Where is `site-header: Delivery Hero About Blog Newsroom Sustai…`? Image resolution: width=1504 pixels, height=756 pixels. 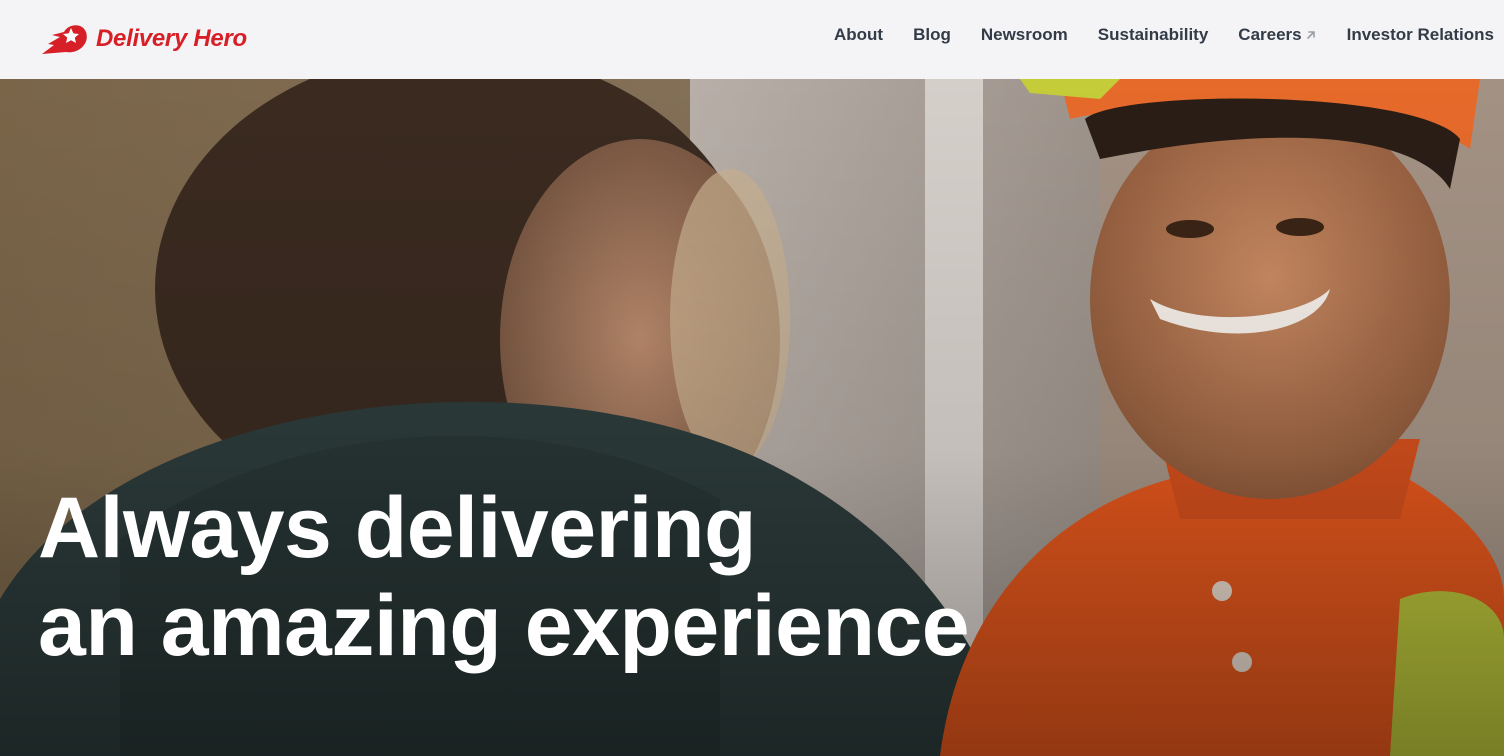 site-header: Delivery Hero About Blog Newsroom Sustai… is located at coordinates (752, 39).